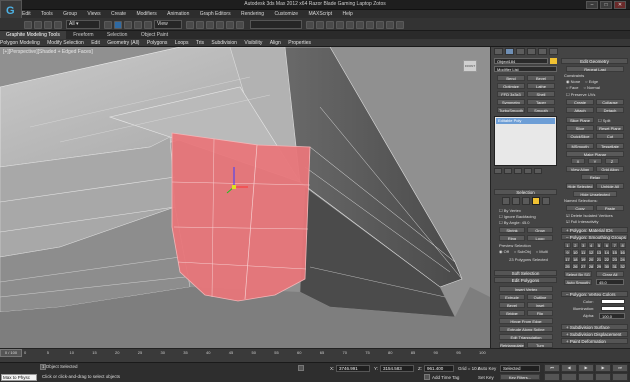  I want to click on smoothing-group-button: 23, so click(615, 259).